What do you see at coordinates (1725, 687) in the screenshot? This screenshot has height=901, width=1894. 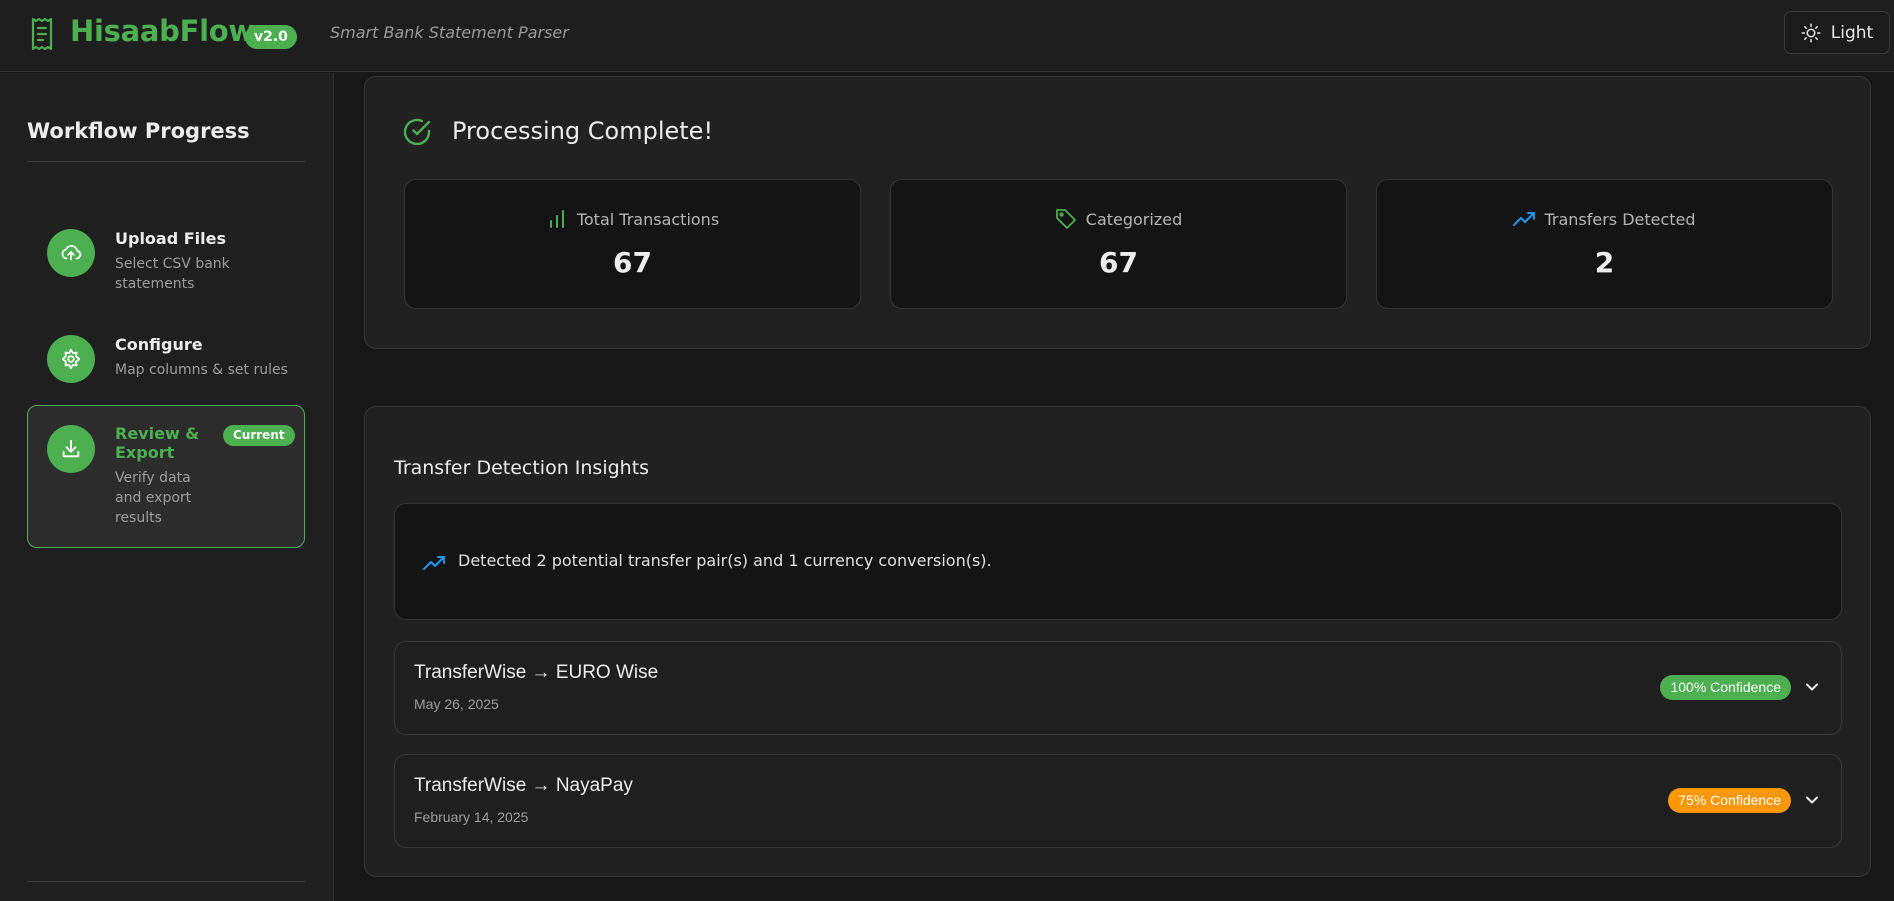 I see `confidence-badge: 100% Confidence` at bounding box center [1725, 687].